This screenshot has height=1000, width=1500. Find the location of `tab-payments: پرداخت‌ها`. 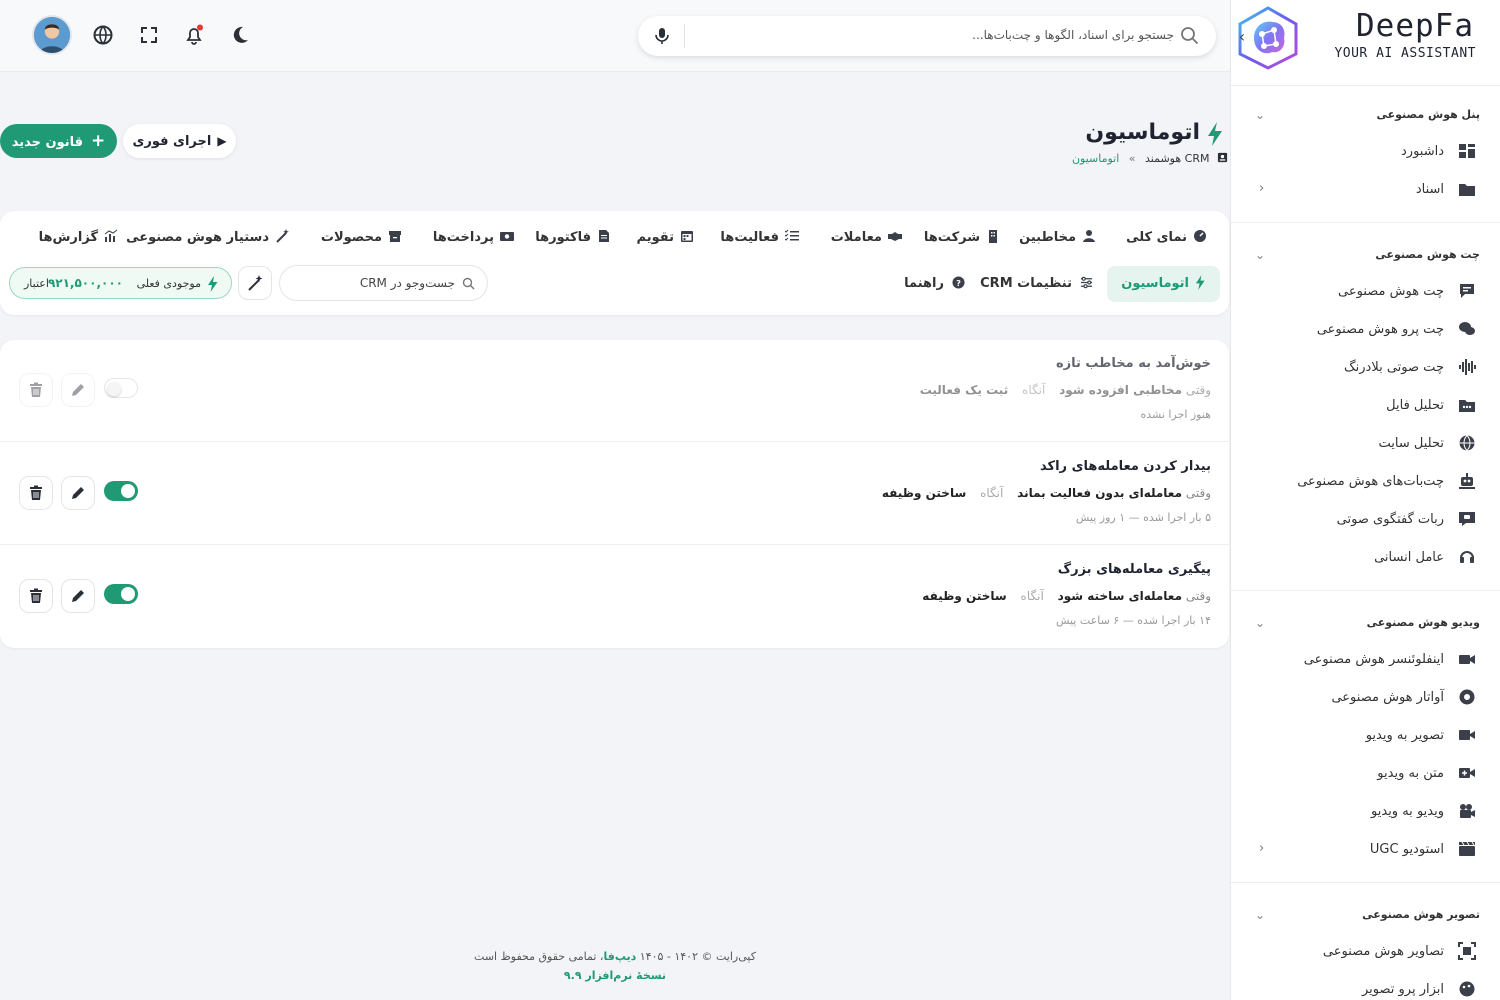

tab-payments: پرداخت‌ها is located at coordinates (473, 240).